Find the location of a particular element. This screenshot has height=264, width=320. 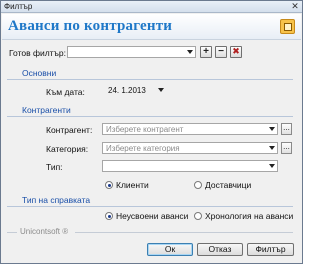

section-counterparties-divider is located at coordinates (150, 116).